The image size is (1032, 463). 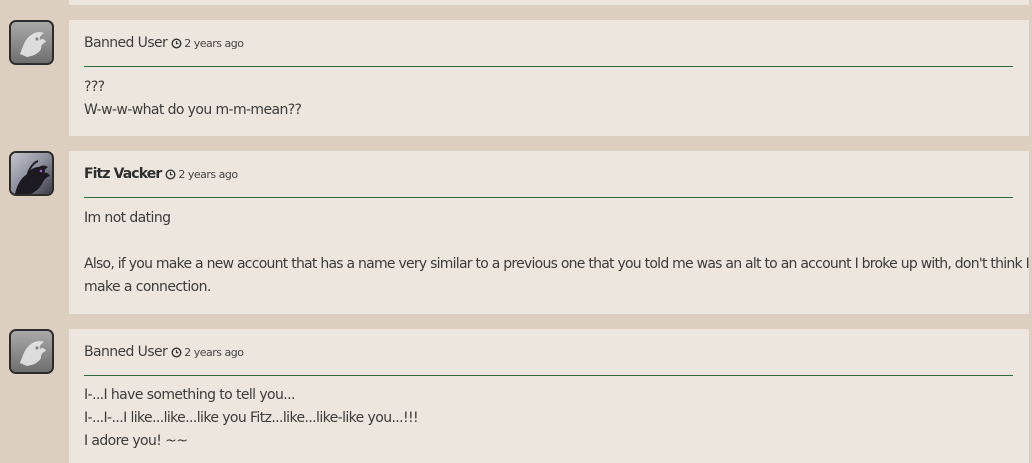 What do you see at coordinates (549, 2) in the screenshot?
I see `previous-comment-edge` at bounding box center [549, 2].